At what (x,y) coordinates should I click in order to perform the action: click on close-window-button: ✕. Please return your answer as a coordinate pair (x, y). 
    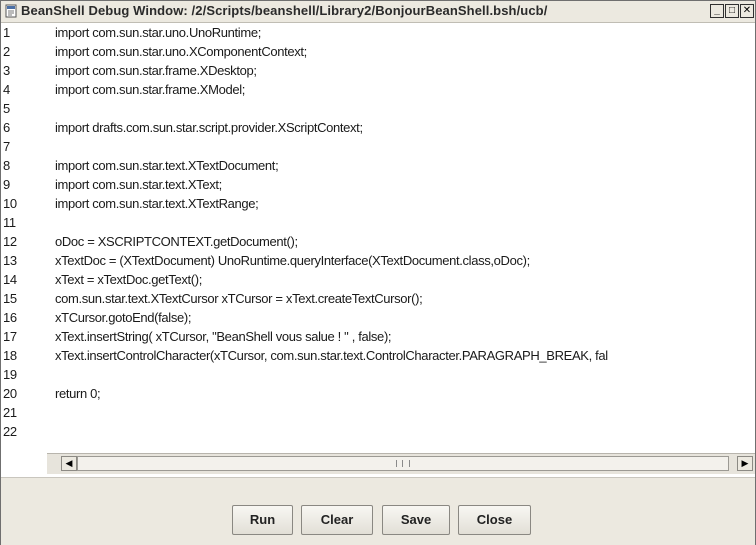
    Looking at the image, I should click on (747, 11).